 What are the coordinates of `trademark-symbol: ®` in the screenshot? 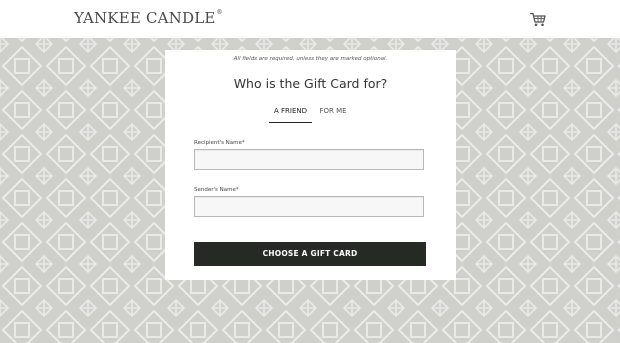 It's located at (219, 12).